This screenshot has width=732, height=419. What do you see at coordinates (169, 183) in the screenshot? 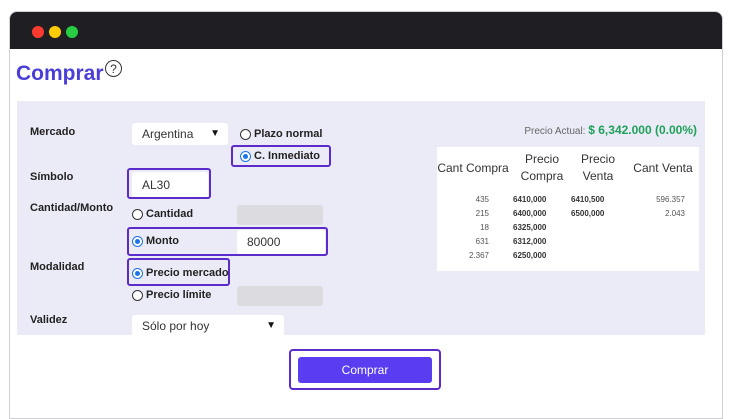
I see `highlight-simbolo` at bounding box center [169, 183].